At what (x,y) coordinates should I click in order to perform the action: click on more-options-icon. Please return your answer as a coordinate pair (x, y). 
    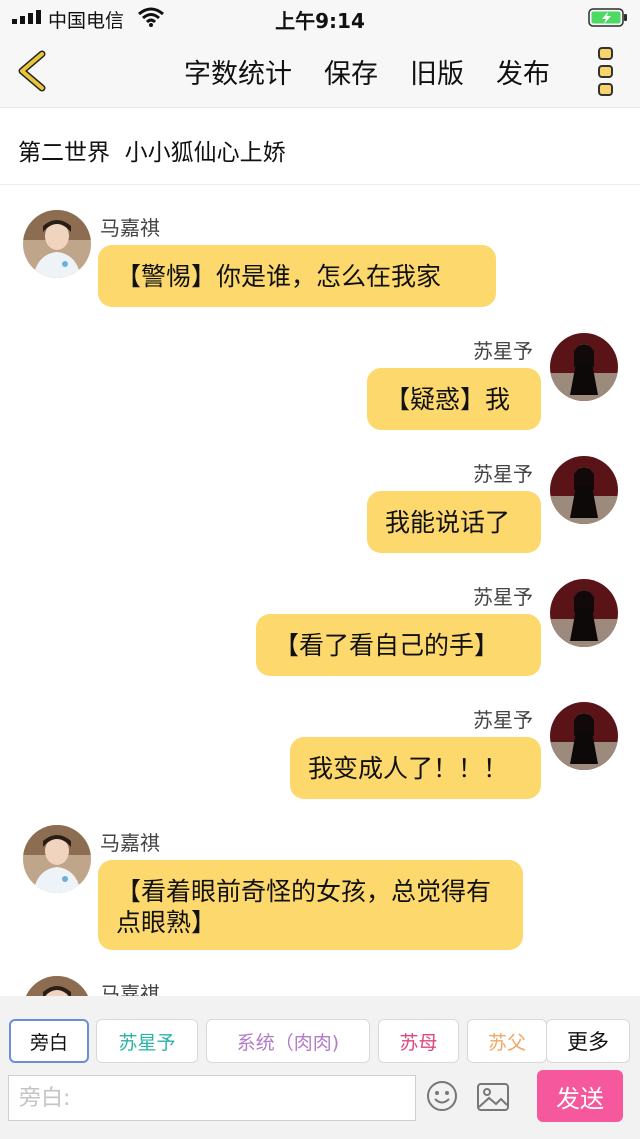
    Looking at the image, I should click on (606, 72).